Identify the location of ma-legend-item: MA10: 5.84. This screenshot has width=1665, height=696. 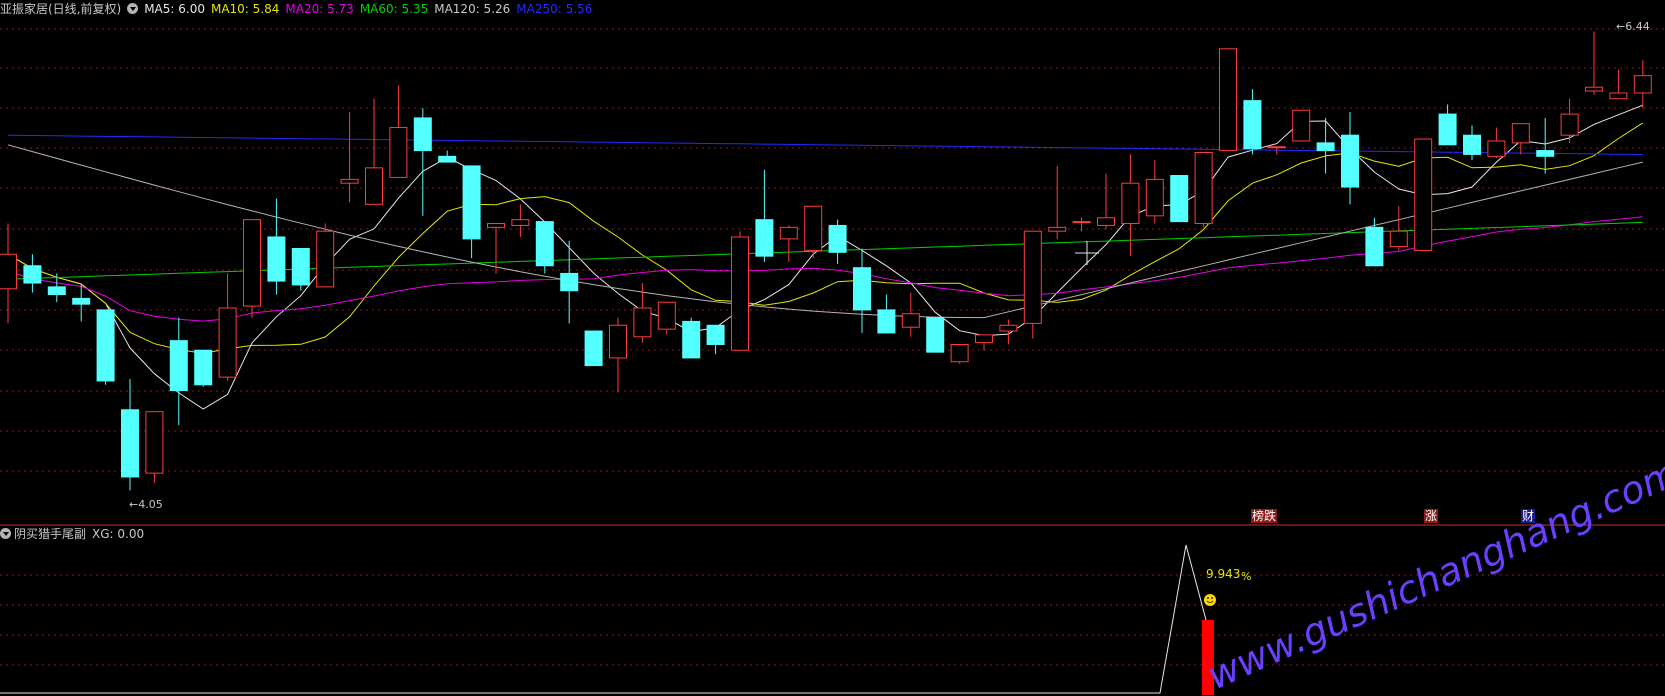
(245, 9).